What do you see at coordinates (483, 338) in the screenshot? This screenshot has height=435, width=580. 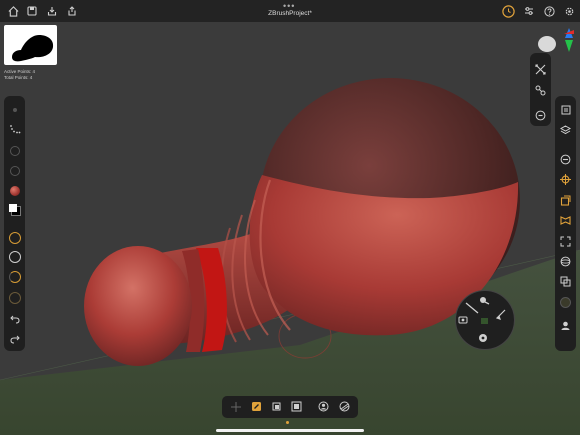 I see `visibility-icon` at bounding box center [483, 338].